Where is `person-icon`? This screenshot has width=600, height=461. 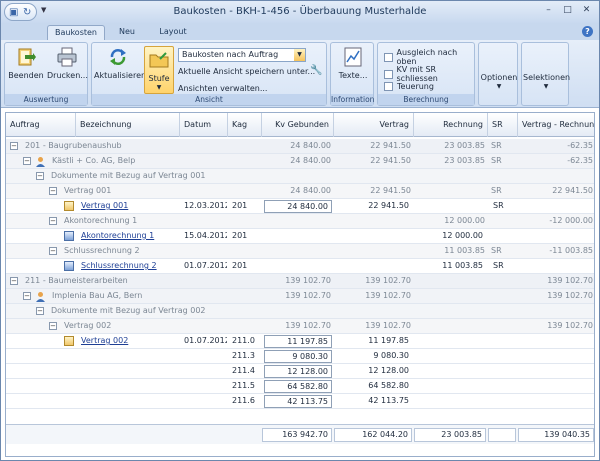
person-icon is located at coordinates (40, 297).